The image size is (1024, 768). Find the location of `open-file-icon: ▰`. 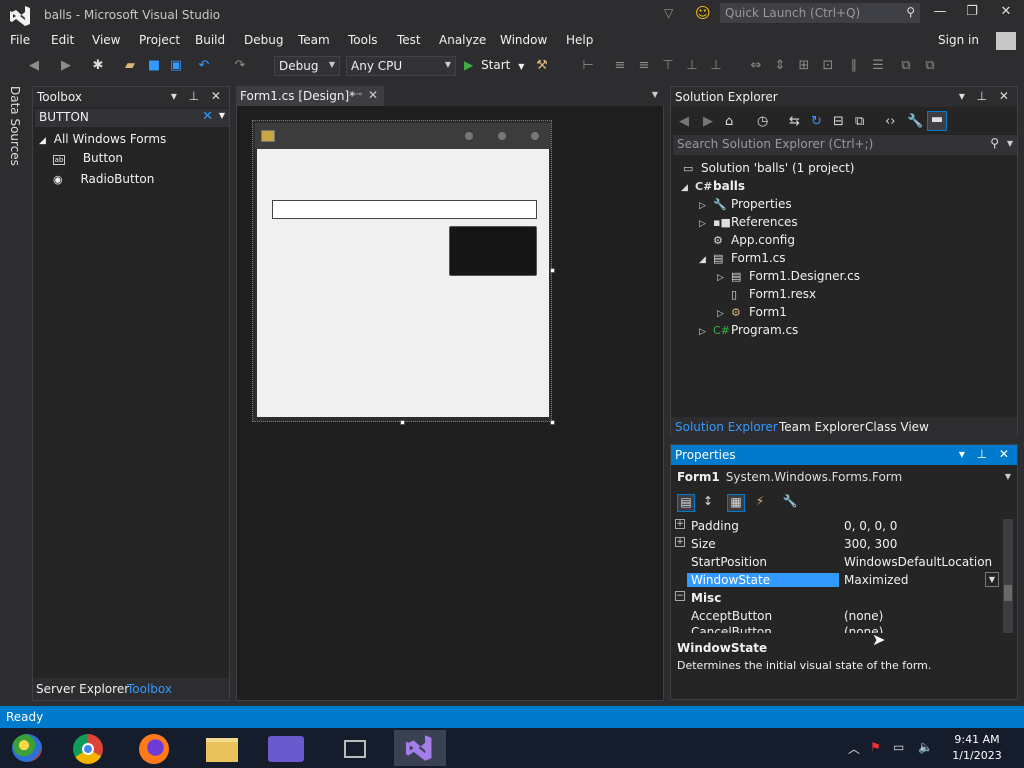

open-file-icon: ▰ is located at coordinates (130, 66).